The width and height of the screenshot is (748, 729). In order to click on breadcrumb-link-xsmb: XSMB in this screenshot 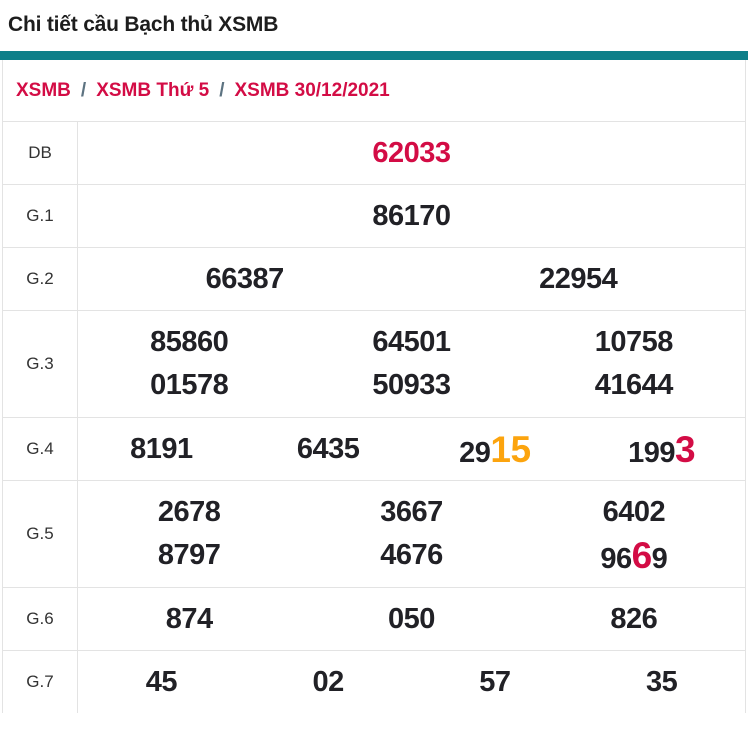, I will do `click(43, 91)`.